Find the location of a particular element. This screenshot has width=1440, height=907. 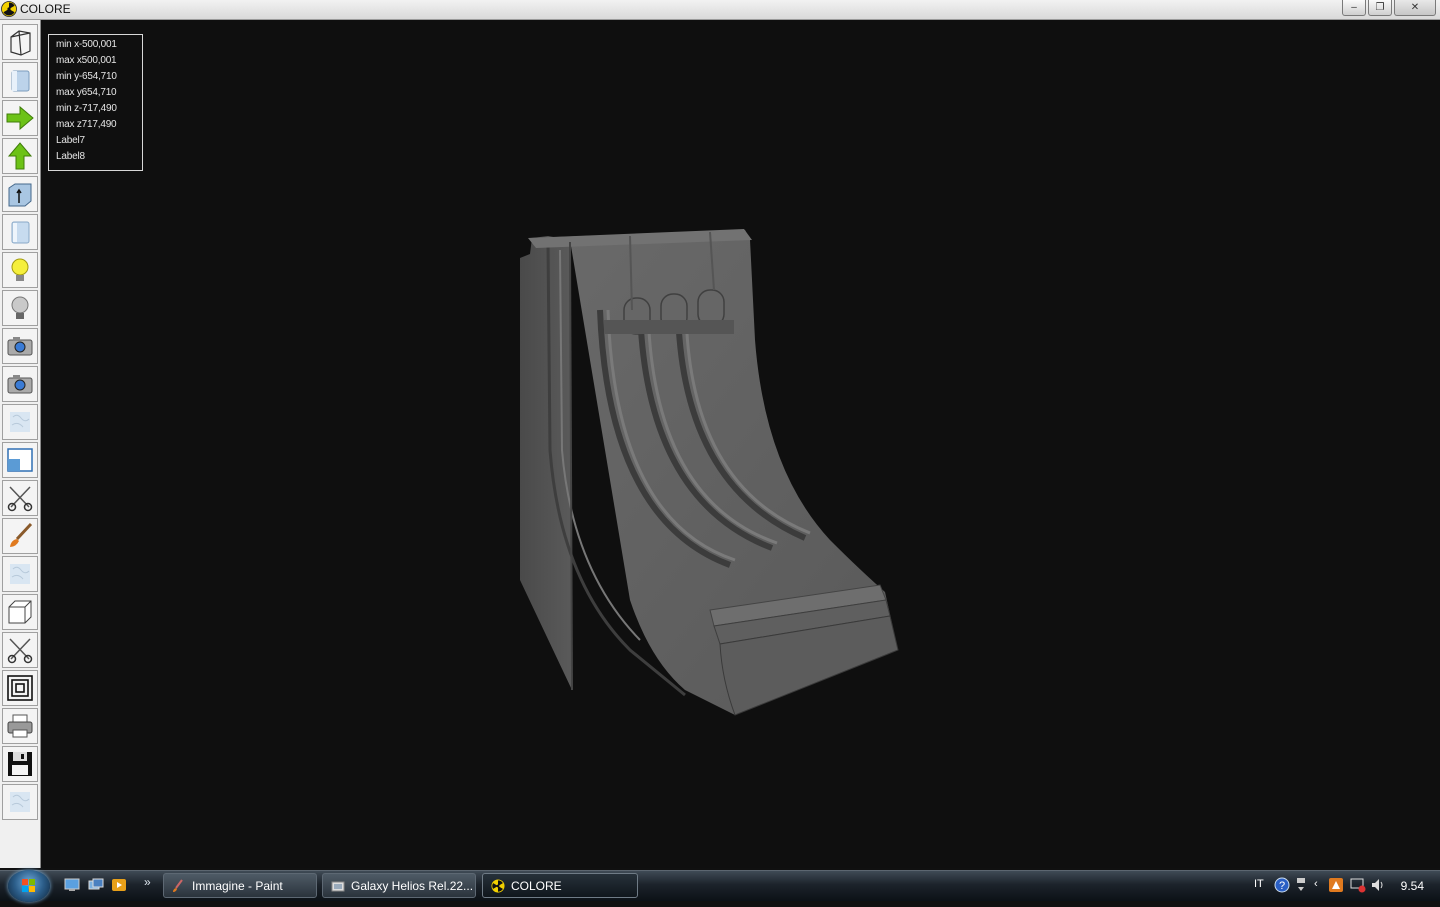

clock: 9.54 is located at coordinates (1412, 886).